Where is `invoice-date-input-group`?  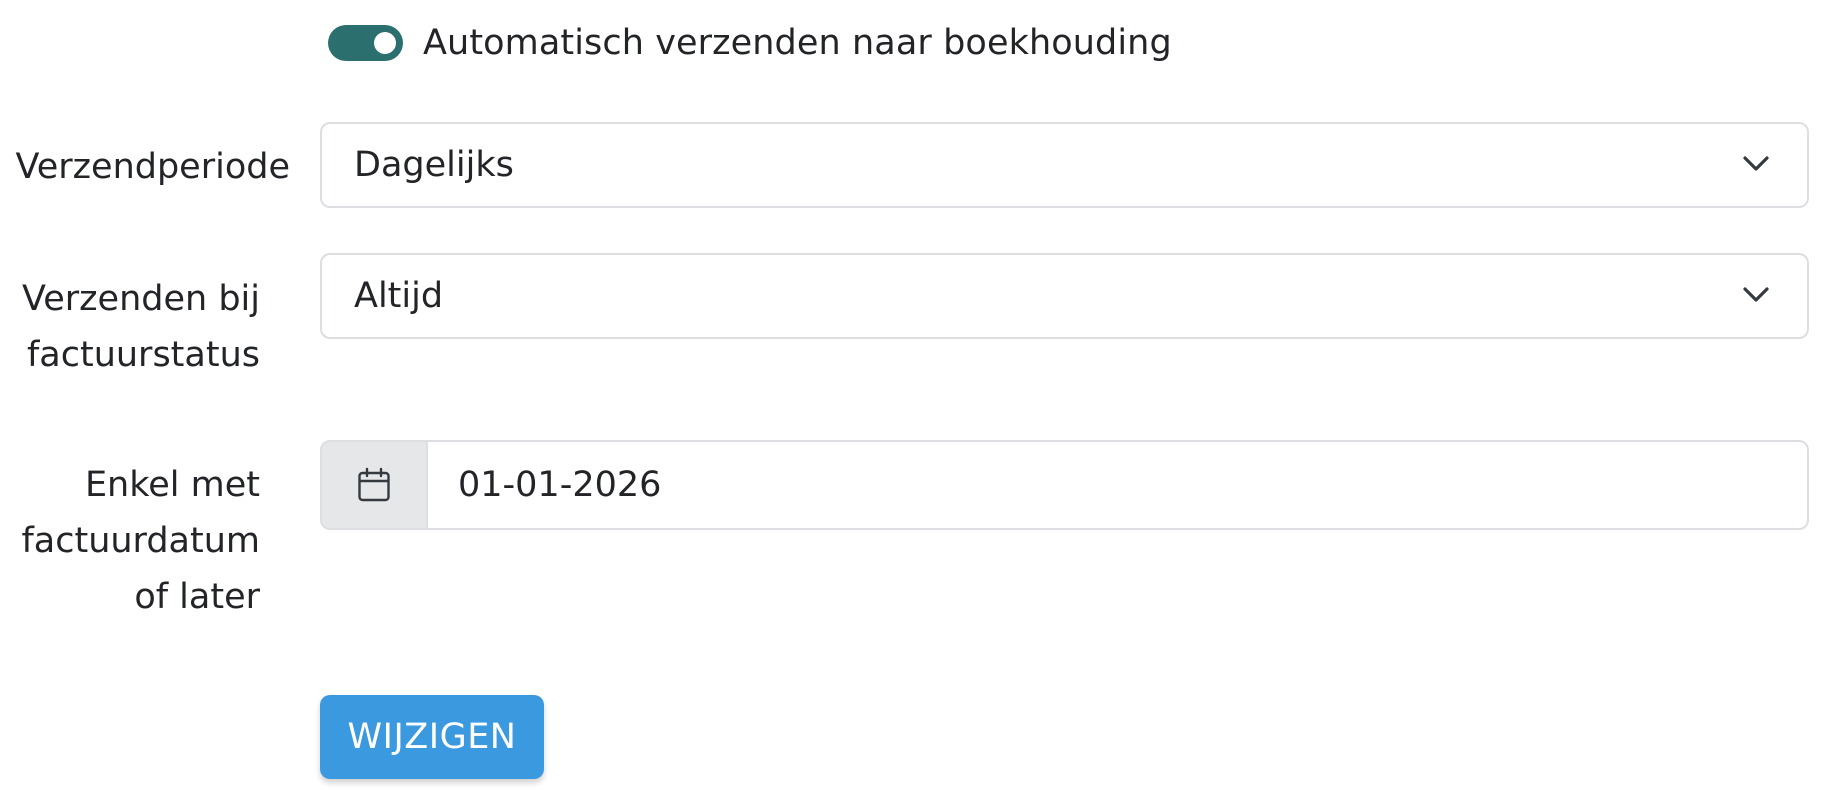 invoice-date-input-group is located at coordinates (1064, 485).